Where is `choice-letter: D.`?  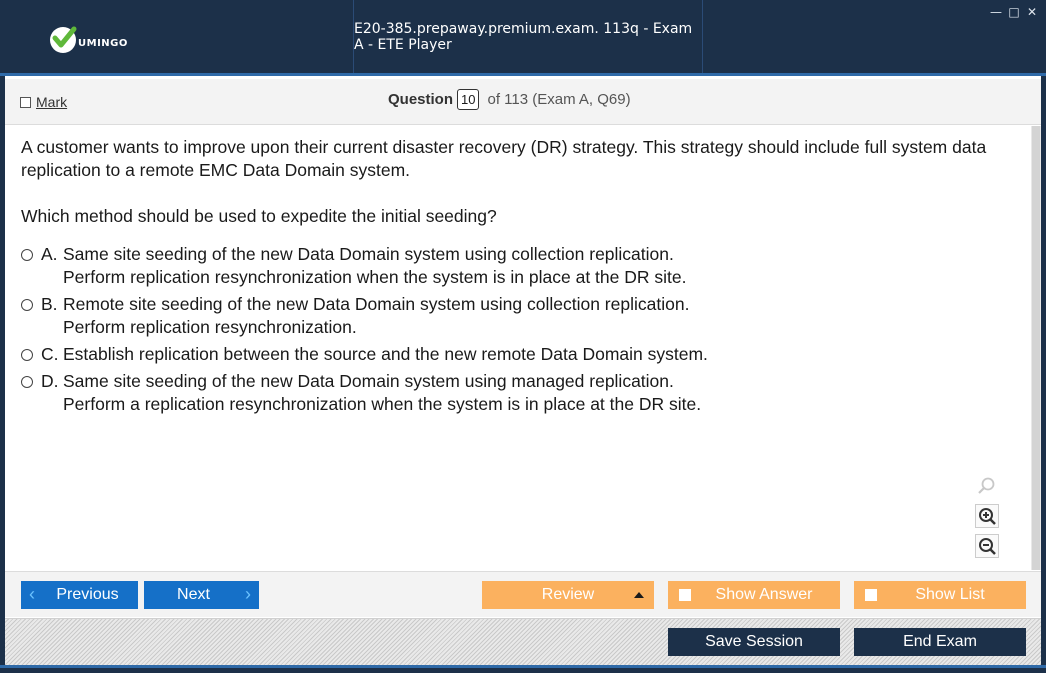 choice-letter: D. is located at coordinates (50, 381).